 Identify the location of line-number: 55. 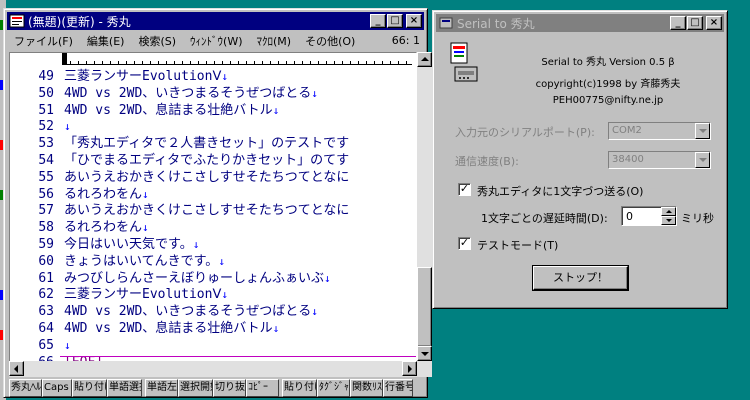
(46, 177).